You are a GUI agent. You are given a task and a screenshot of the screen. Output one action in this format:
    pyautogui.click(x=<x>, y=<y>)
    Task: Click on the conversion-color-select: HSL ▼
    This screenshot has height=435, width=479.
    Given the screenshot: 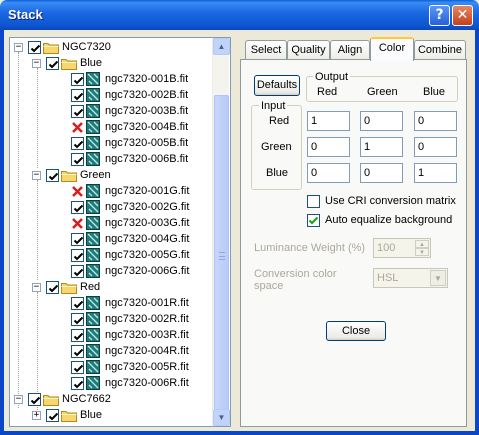 What is the action you would take?
    pyautogui.click(x=410, y=278)
    